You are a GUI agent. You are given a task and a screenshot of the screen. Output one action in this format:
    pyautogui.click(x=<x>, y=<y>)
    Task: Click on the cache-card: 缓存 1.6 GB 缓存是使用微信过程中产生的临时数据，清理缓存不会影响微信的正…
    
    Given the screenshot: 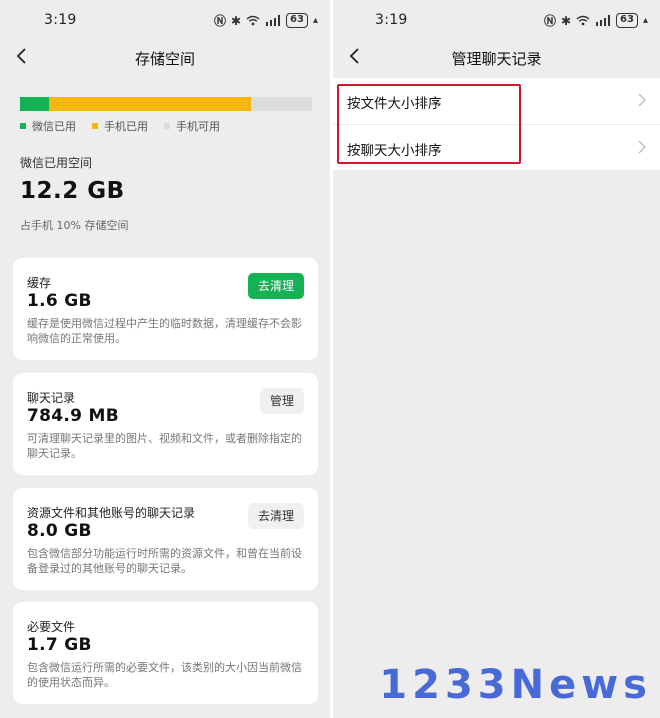 What is the action you would take?
    pyautogui.click(x=165, y=309)
    